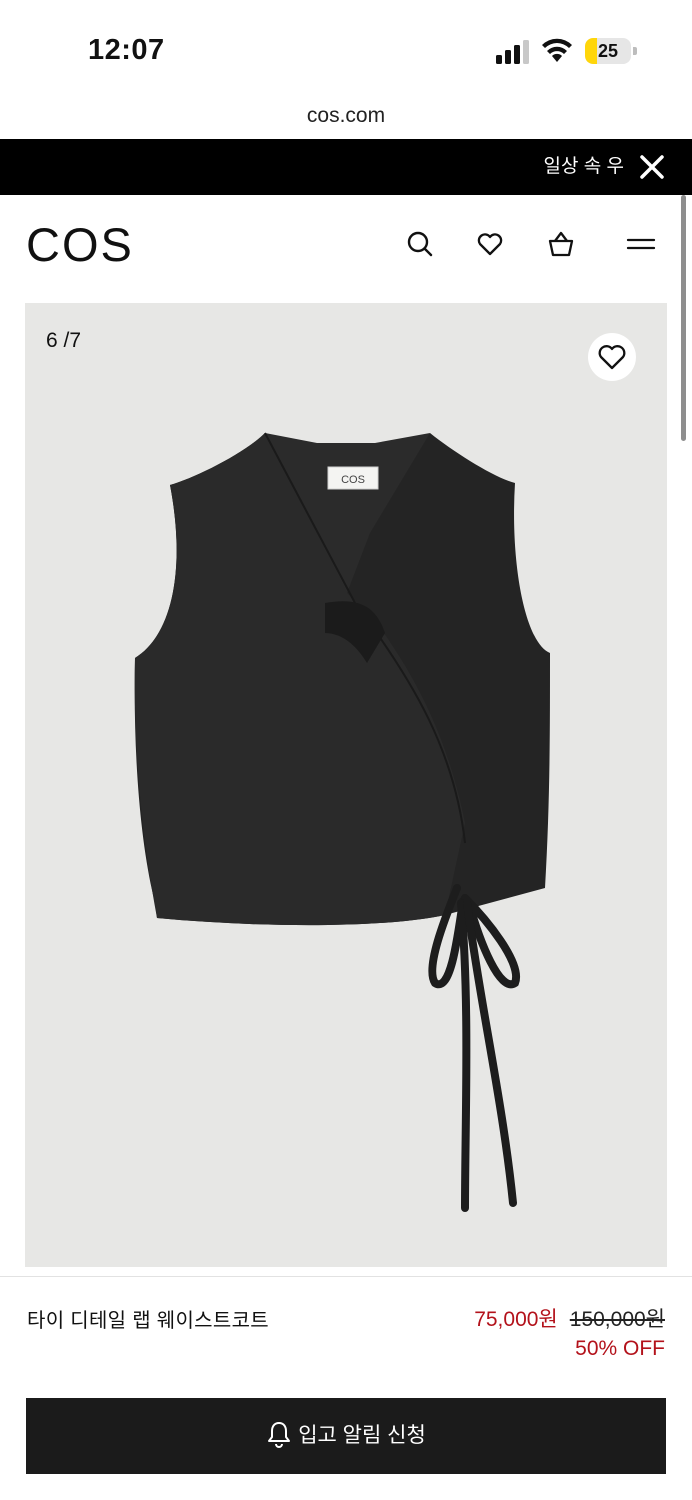 This screenshot has width=692, height=1500. Describe the element at coordinates (620, 1348) in the screenshot. I see `discount-badge: 50% OFF` at that location.